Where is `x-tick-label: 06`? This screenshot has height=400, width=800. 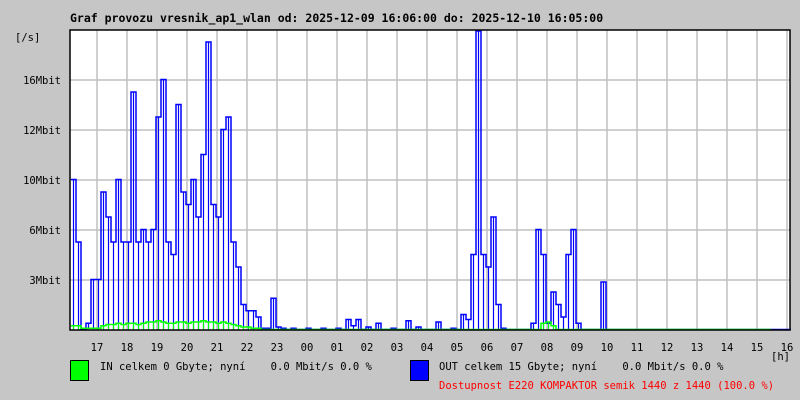 x-tick-label: 06 is located at coordinates (487, 348).